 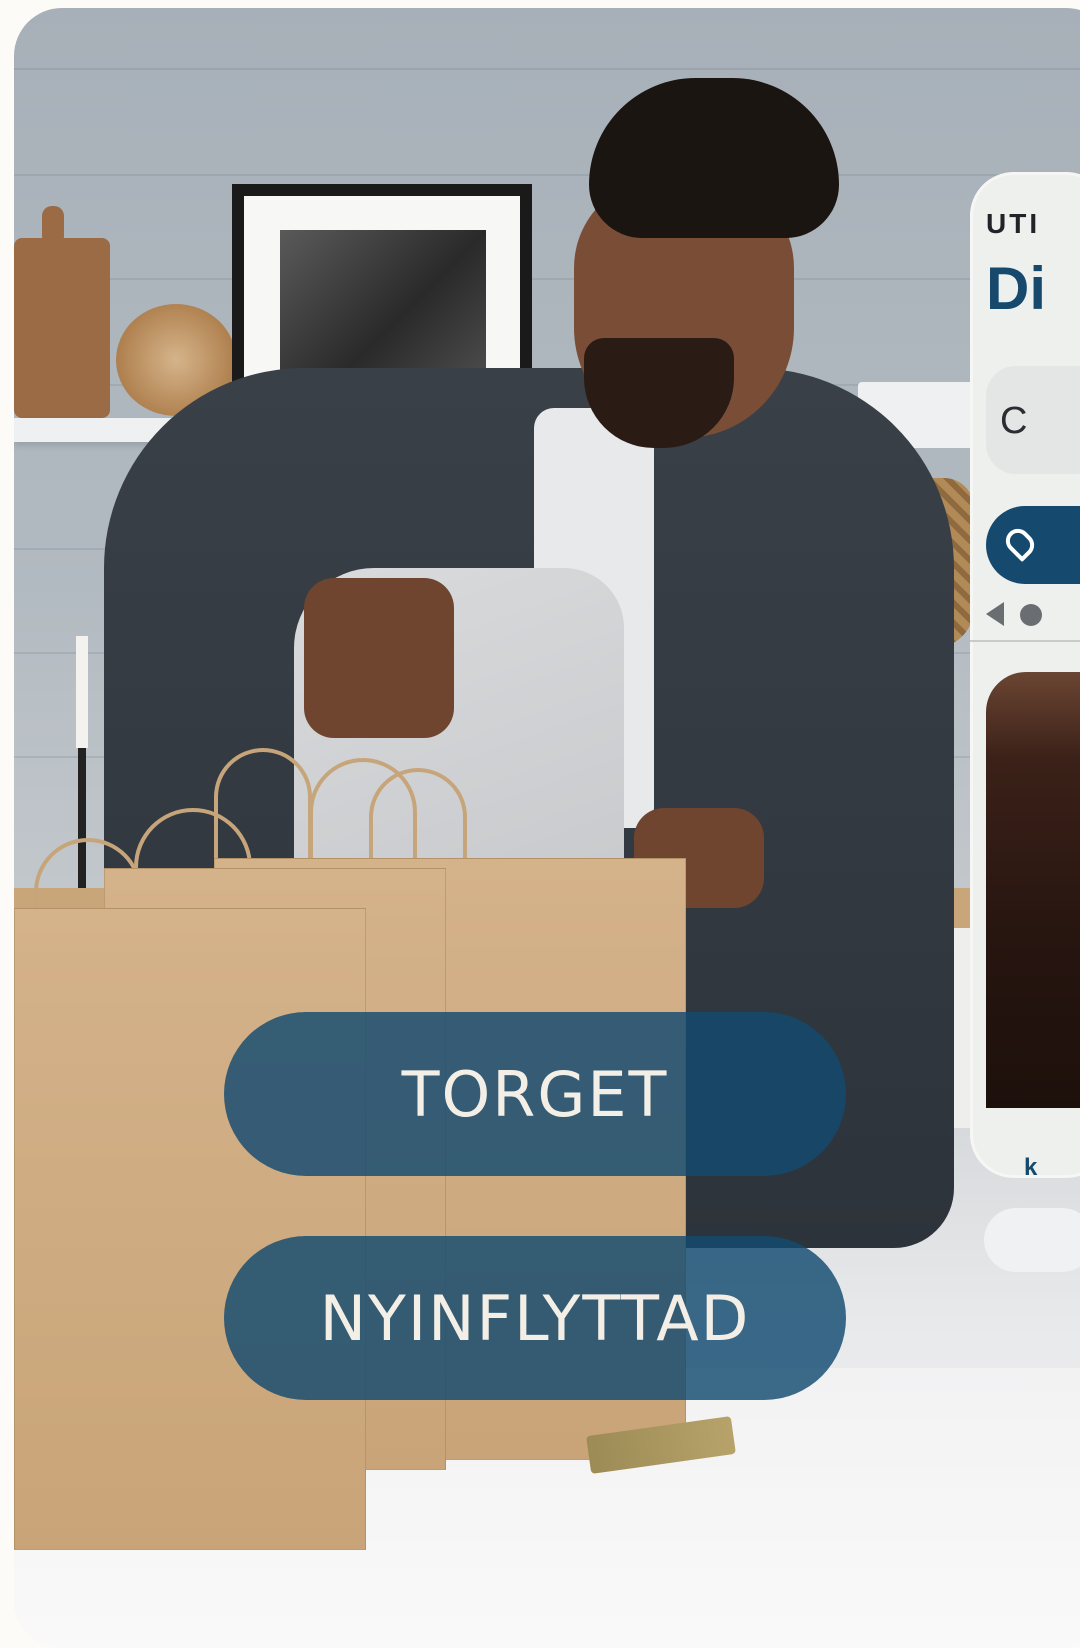 I want to click on candle, so click(x=82, y=692).